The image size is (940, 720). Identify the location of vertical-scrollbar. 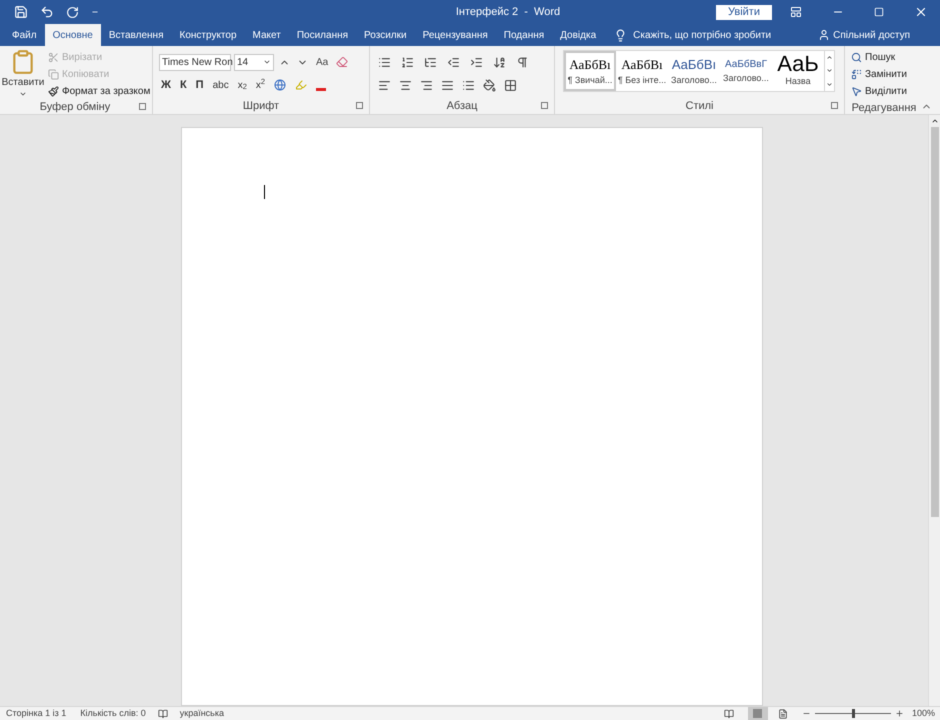
(934, 410).